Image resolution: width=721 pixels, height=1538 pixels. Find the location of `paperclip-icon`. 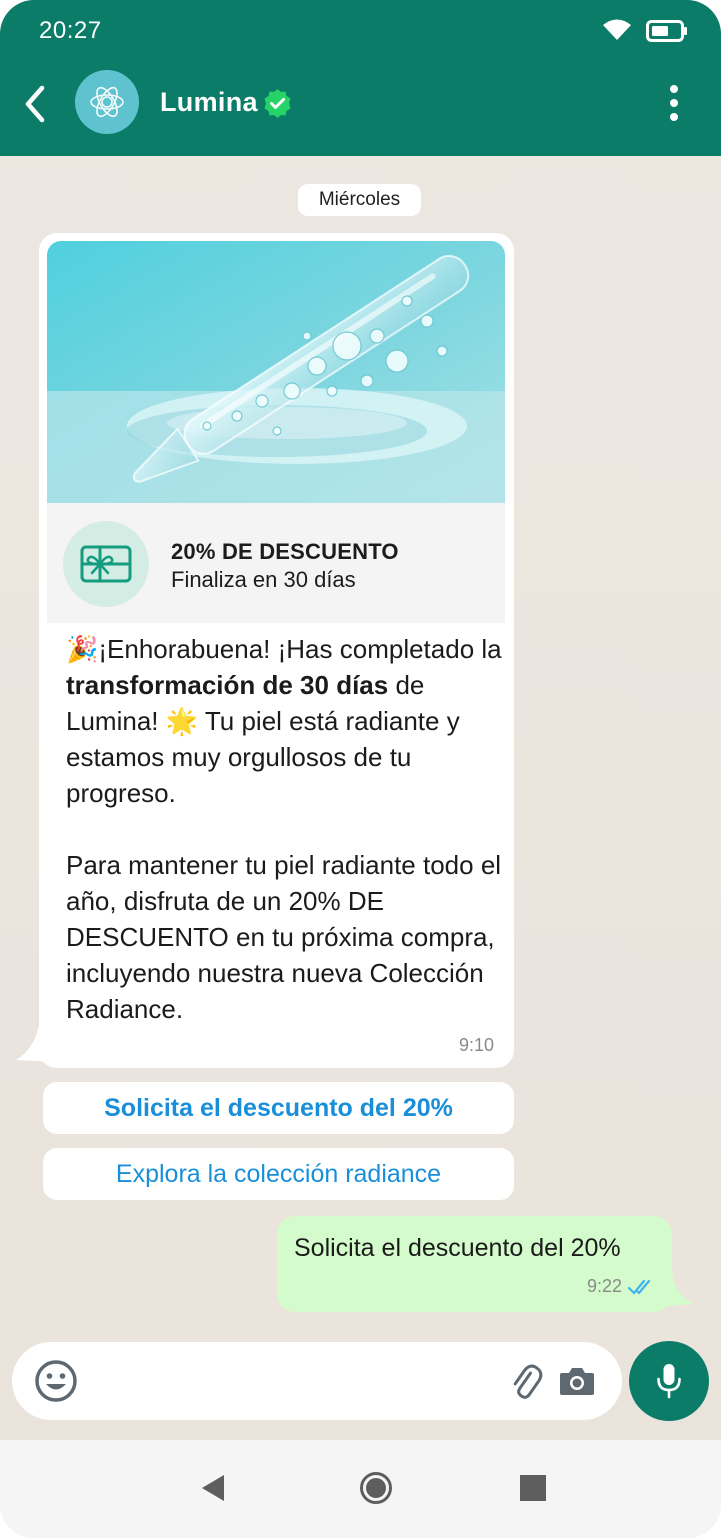

paperclip-icon is located at coordinates (526, 1382).